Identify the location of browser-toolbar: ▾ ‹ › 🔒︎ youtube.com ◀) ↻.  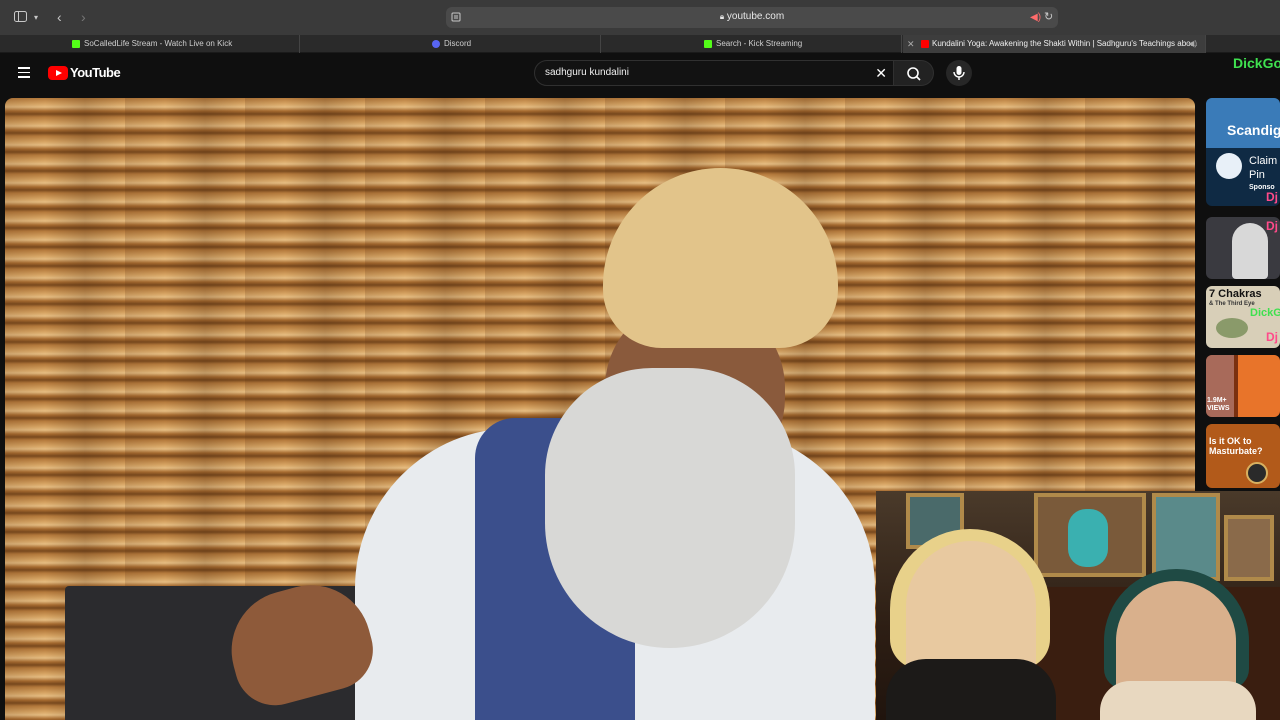
(640, 17).